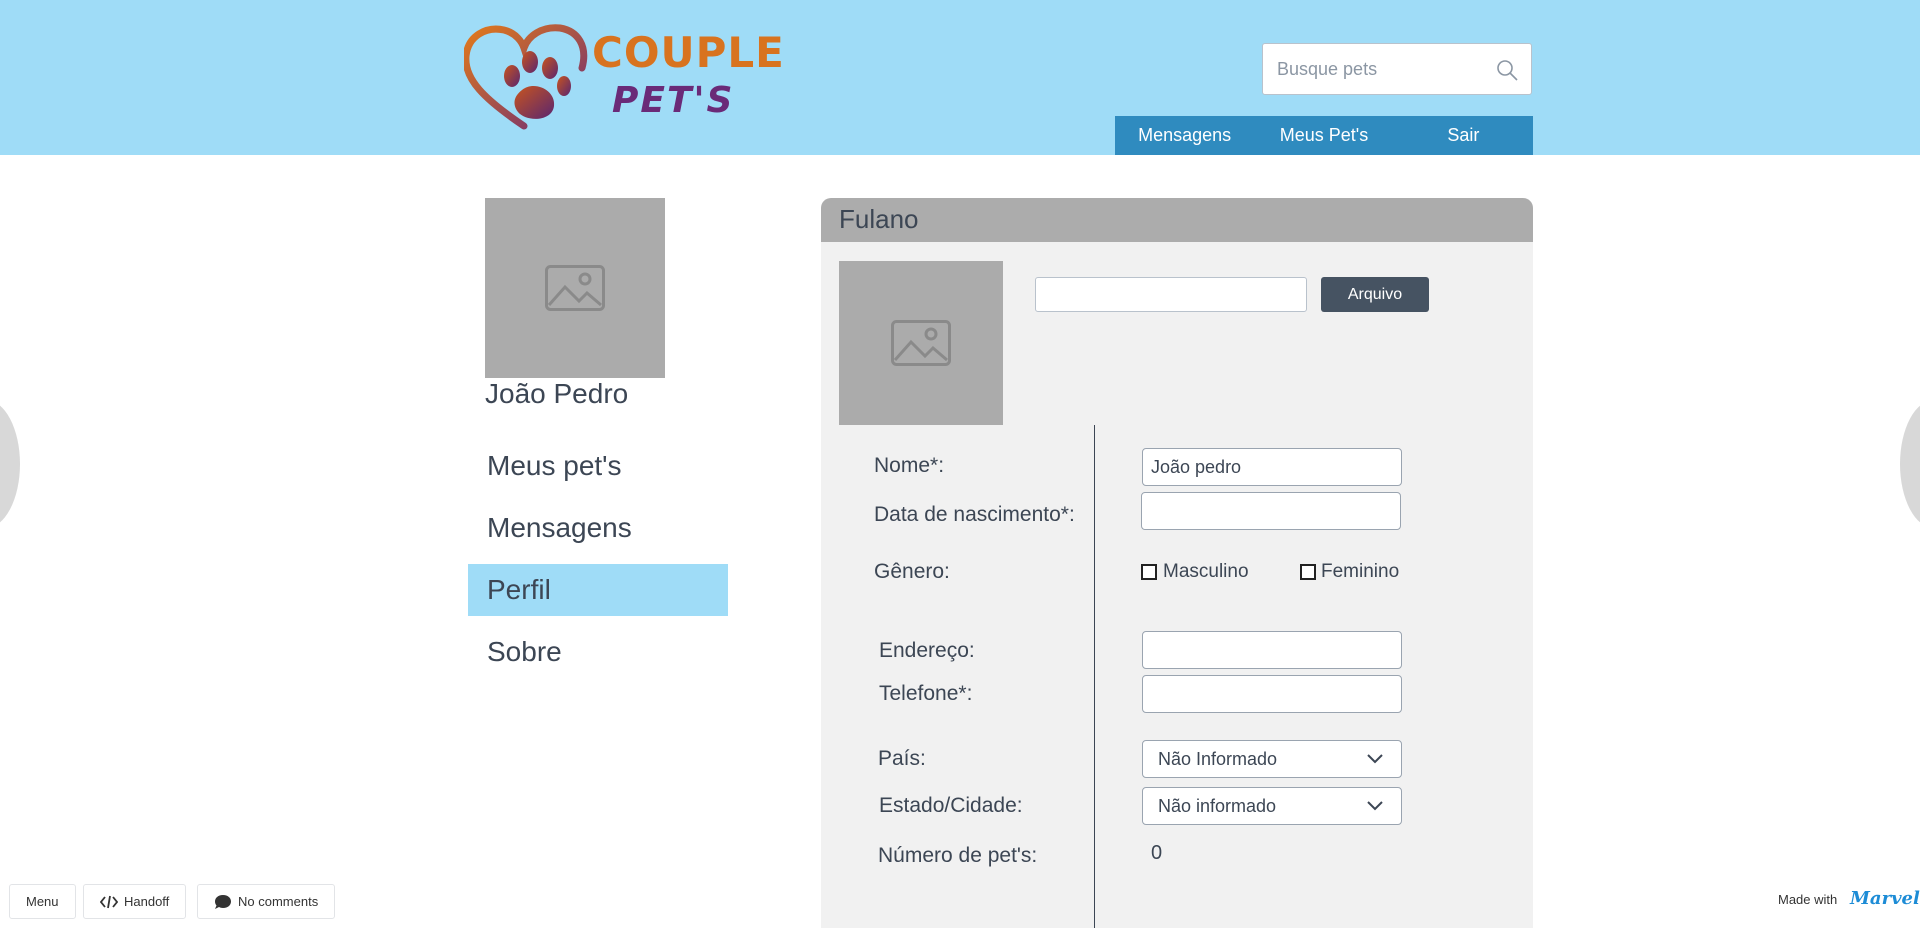 The image size is (1920, 928). I want to click on estado-select: Não informado, so click(1272, 806).